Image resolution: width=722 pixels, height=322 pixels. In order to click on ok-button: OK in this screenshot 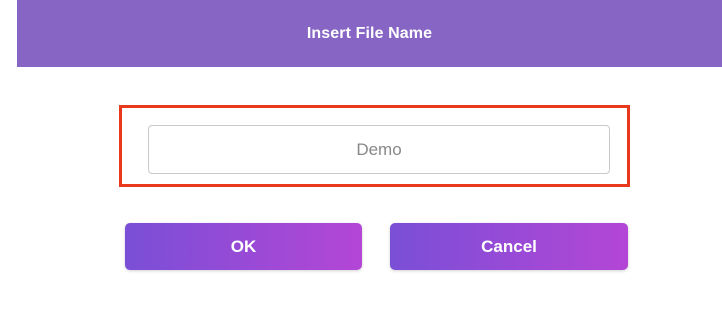, I will do `click(243, 246)`.